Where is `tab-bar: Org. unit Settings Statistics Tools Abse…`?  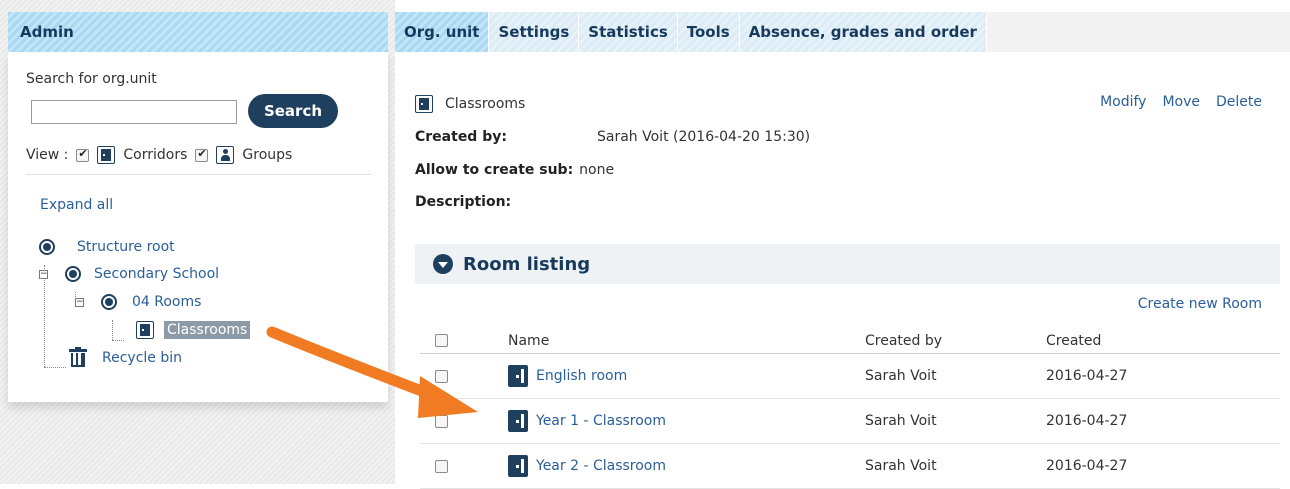
tab-bar: Org. unit Settings Statistics Tools Abse… is located at coordinates (691, 32).